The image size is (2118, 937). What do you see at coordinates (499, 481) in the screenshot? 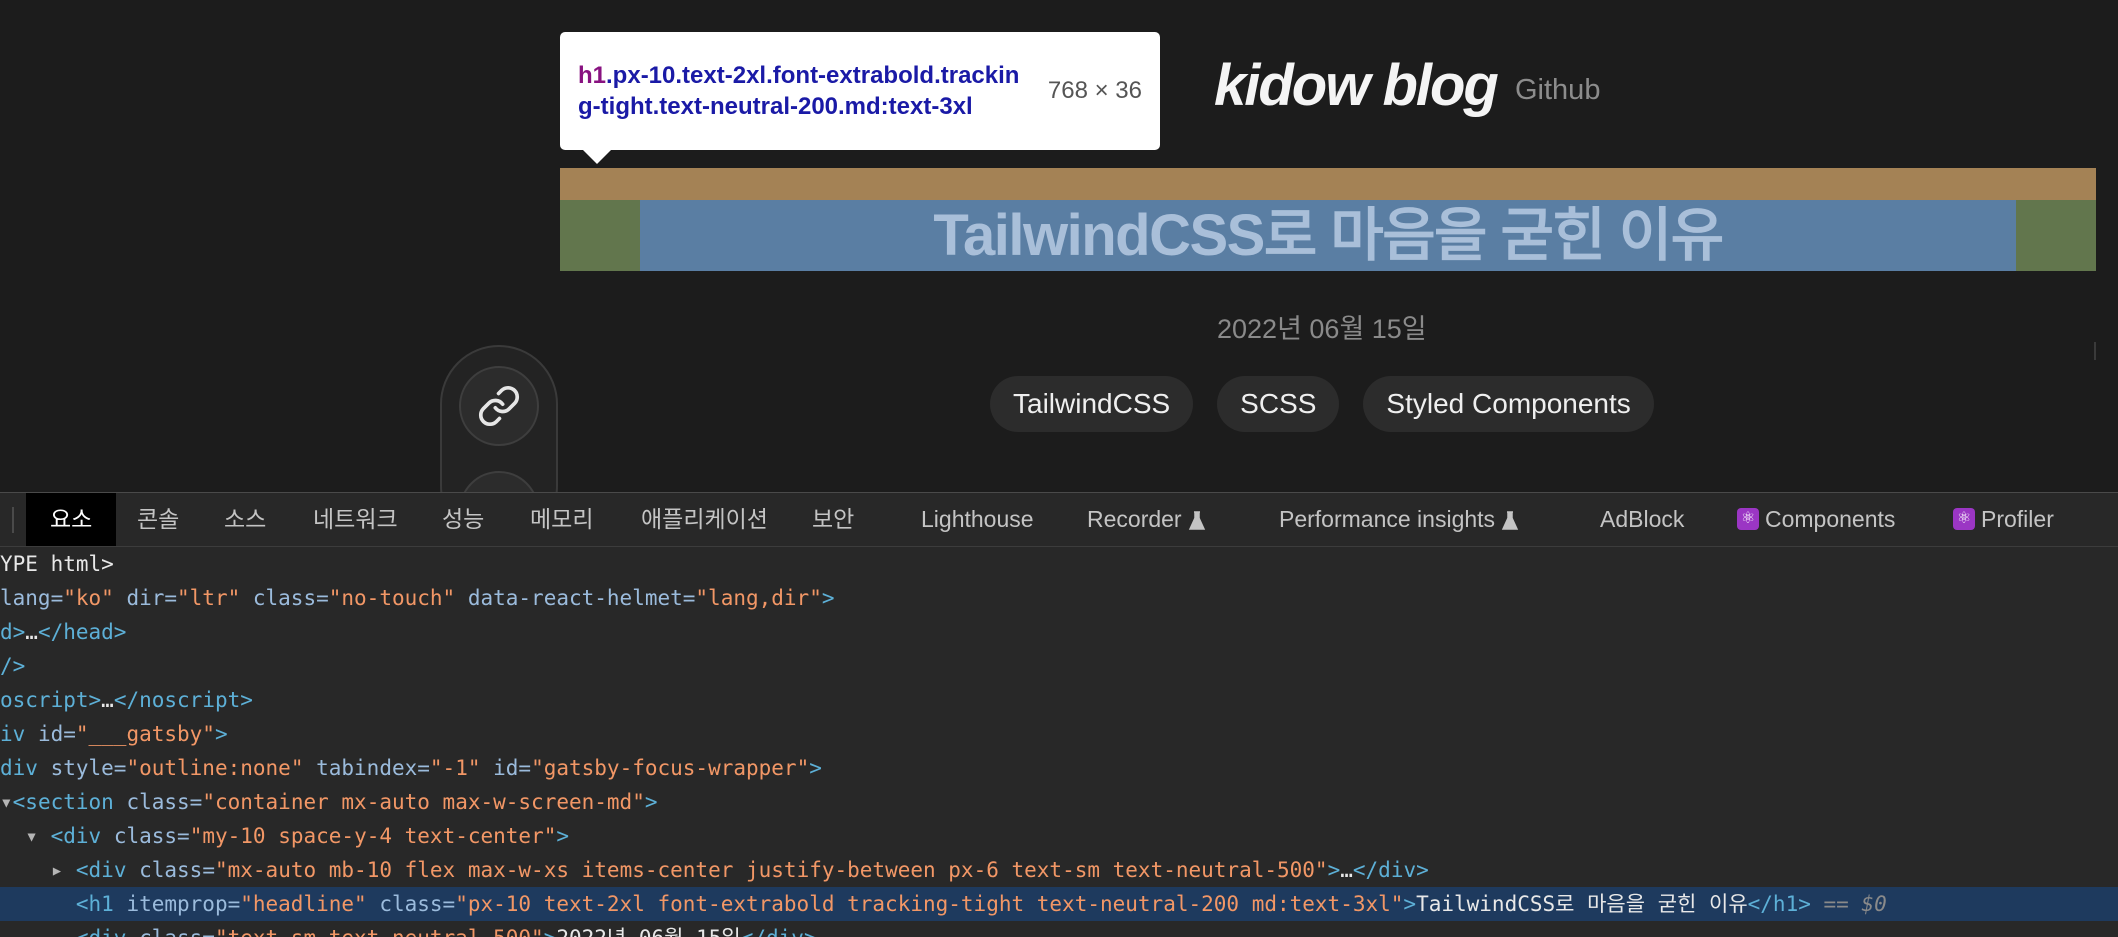
I see `share-button` at bounding box center [499, 481].